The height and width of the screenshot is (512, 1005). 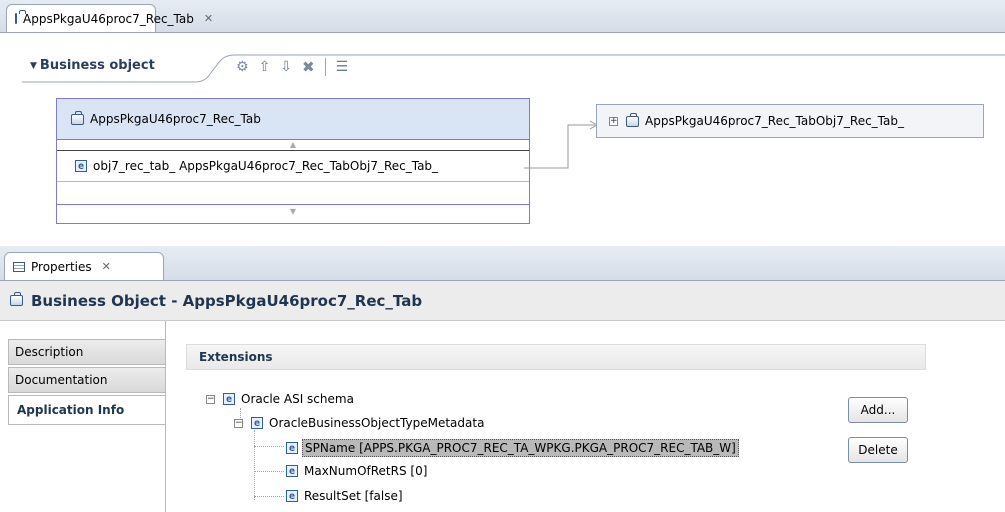 I want to click on tree-node-child: − e OracleBusinessObjectTypeMetadata, so click(x=359, y=423).